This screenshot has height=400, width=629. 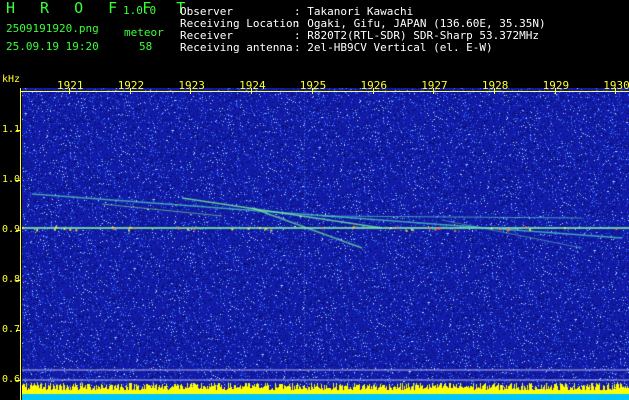 I want to click on x-tick-label: 1929, so click(x=556, y=85).